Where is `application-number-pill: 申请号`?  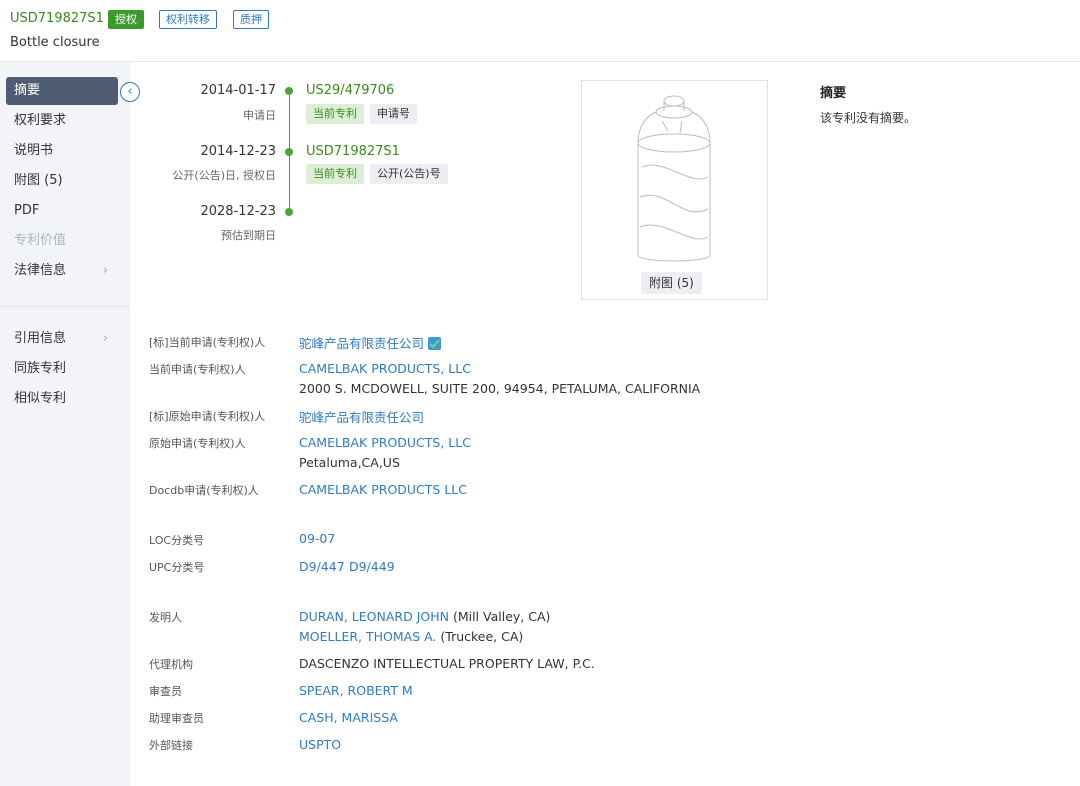
application-number-pill: 申请号 is located at coordinates (393, 114).